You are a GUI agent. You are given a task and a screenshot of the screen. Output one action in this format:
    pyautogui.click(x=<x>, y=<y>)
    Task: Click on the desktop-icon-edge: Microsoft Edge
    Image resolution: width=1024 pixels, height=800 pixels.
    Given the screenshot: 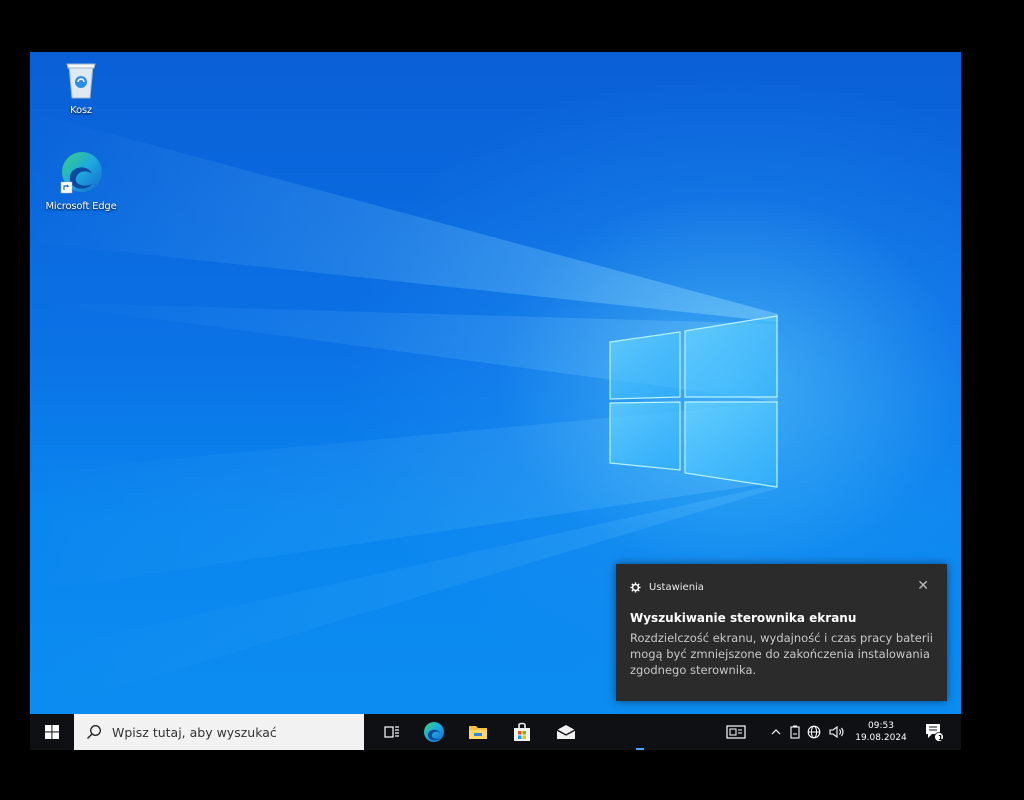 What is the action you would take?
    pyautogui.click(x=81, y=181)
    